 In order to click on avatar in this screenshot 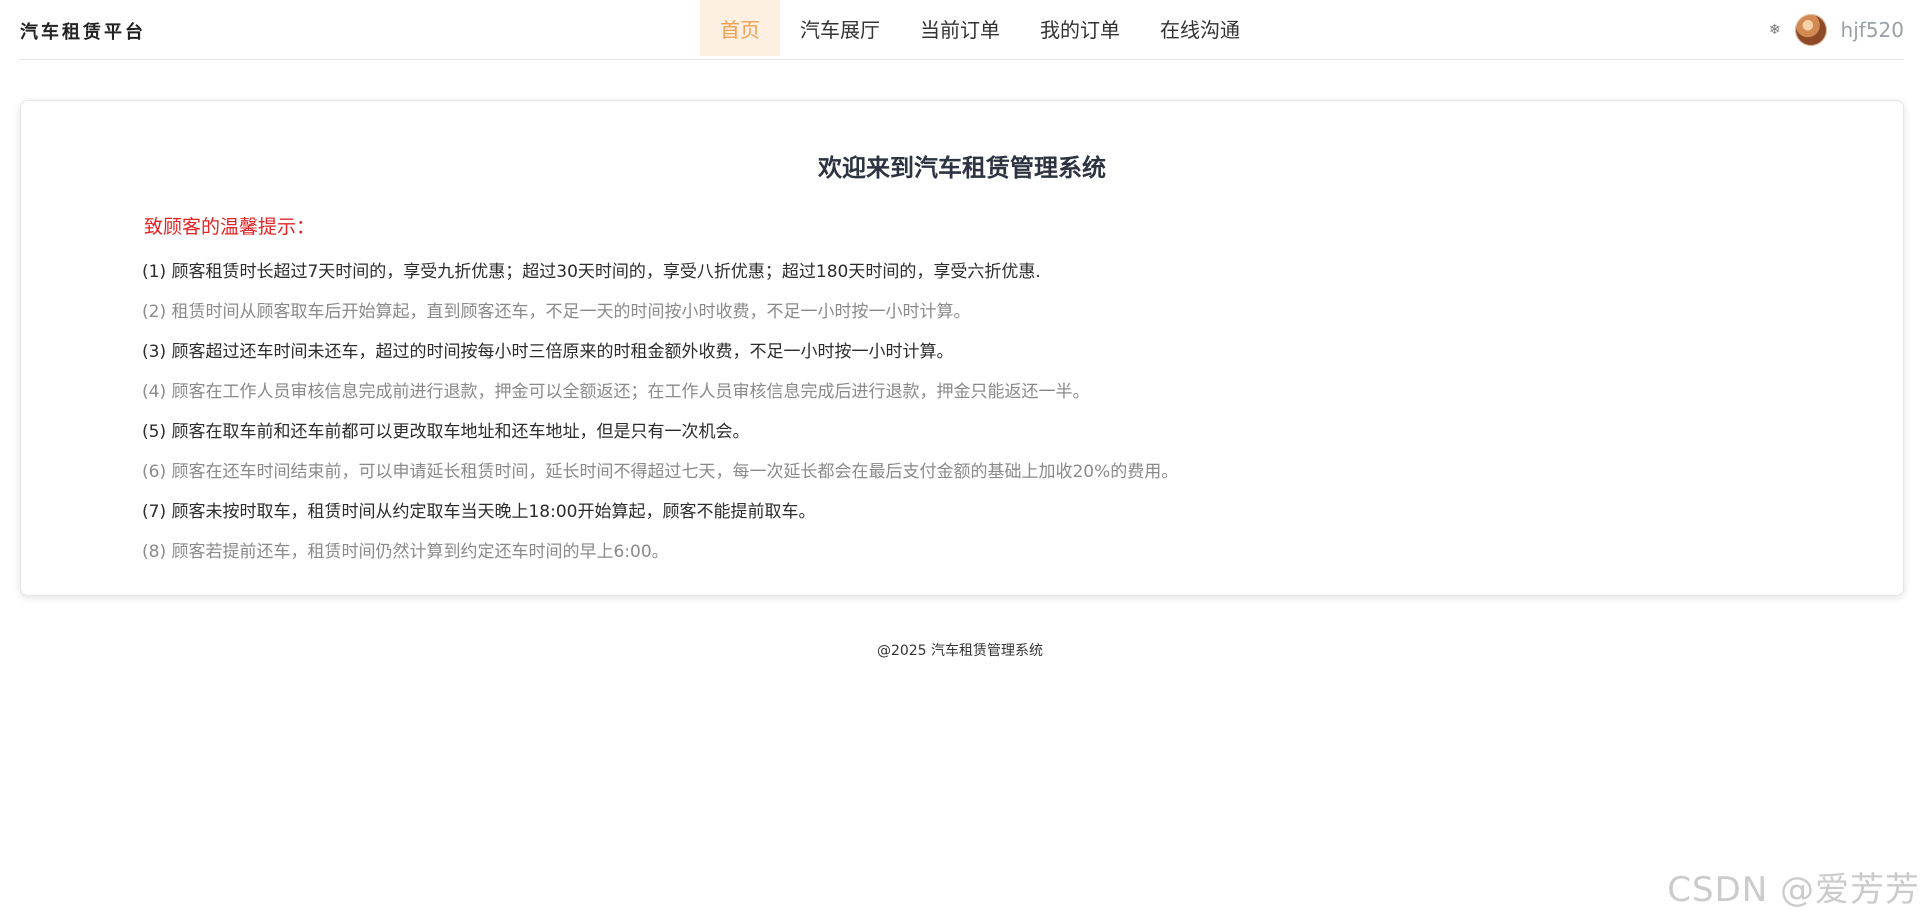, I will do `click(1810, 30)`.